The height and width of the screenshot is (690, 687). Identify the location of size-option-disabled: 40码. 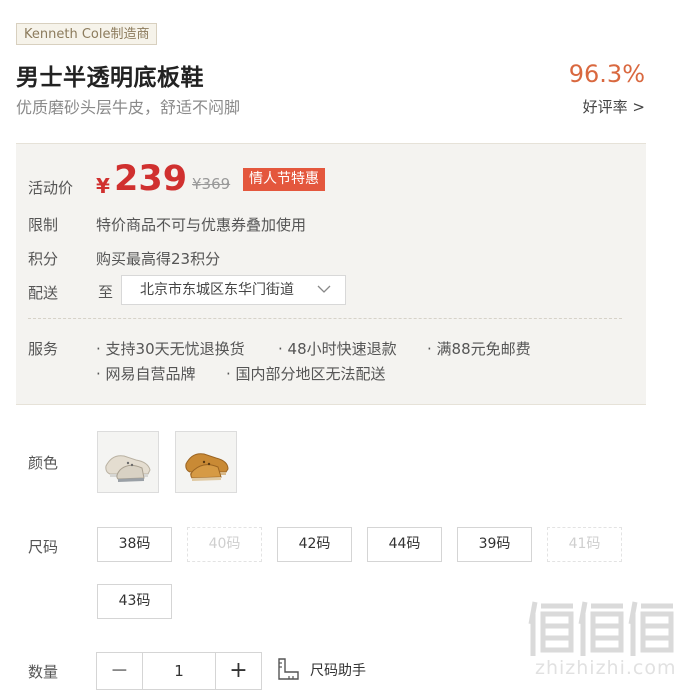
(224, 544).